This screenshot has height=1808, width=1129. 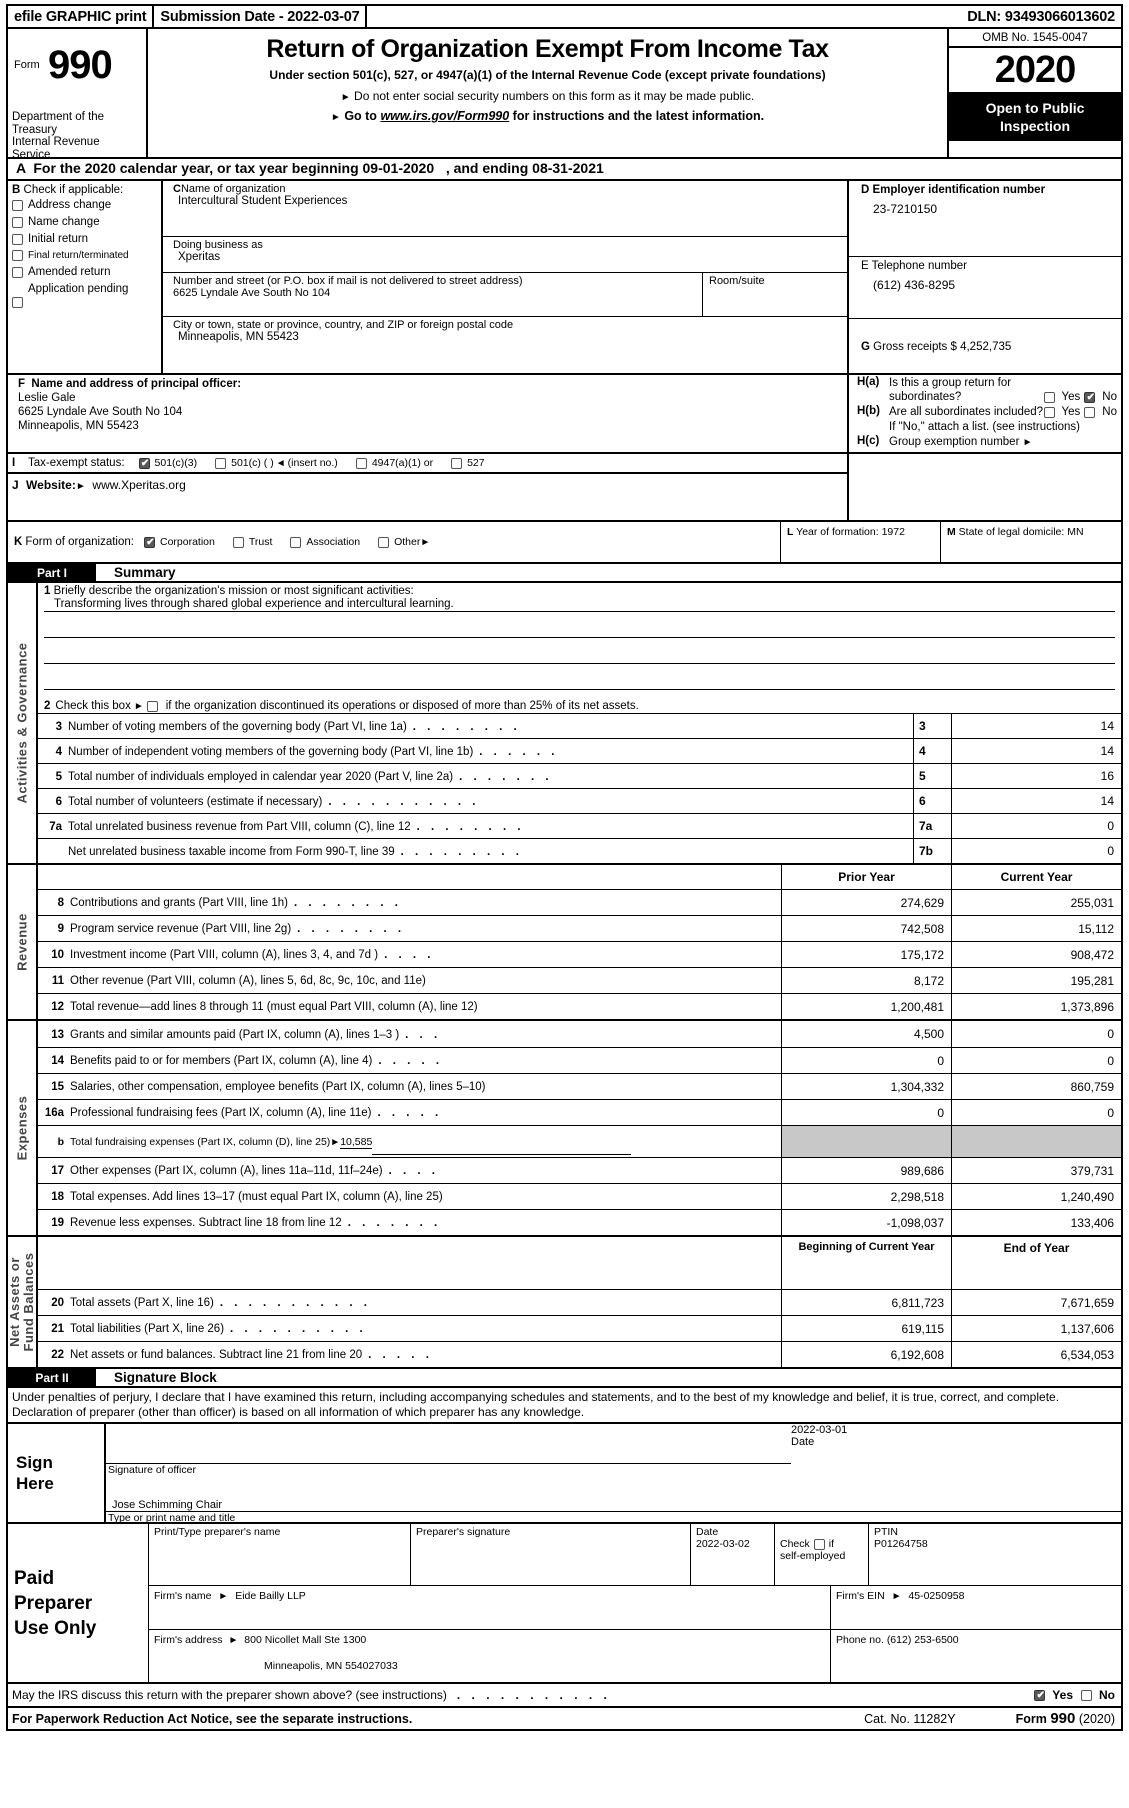 What do you see at coordinates (57, 1355) in the screenshot?
I see `line-22-number: 22` at bounding box center [57, 1355].